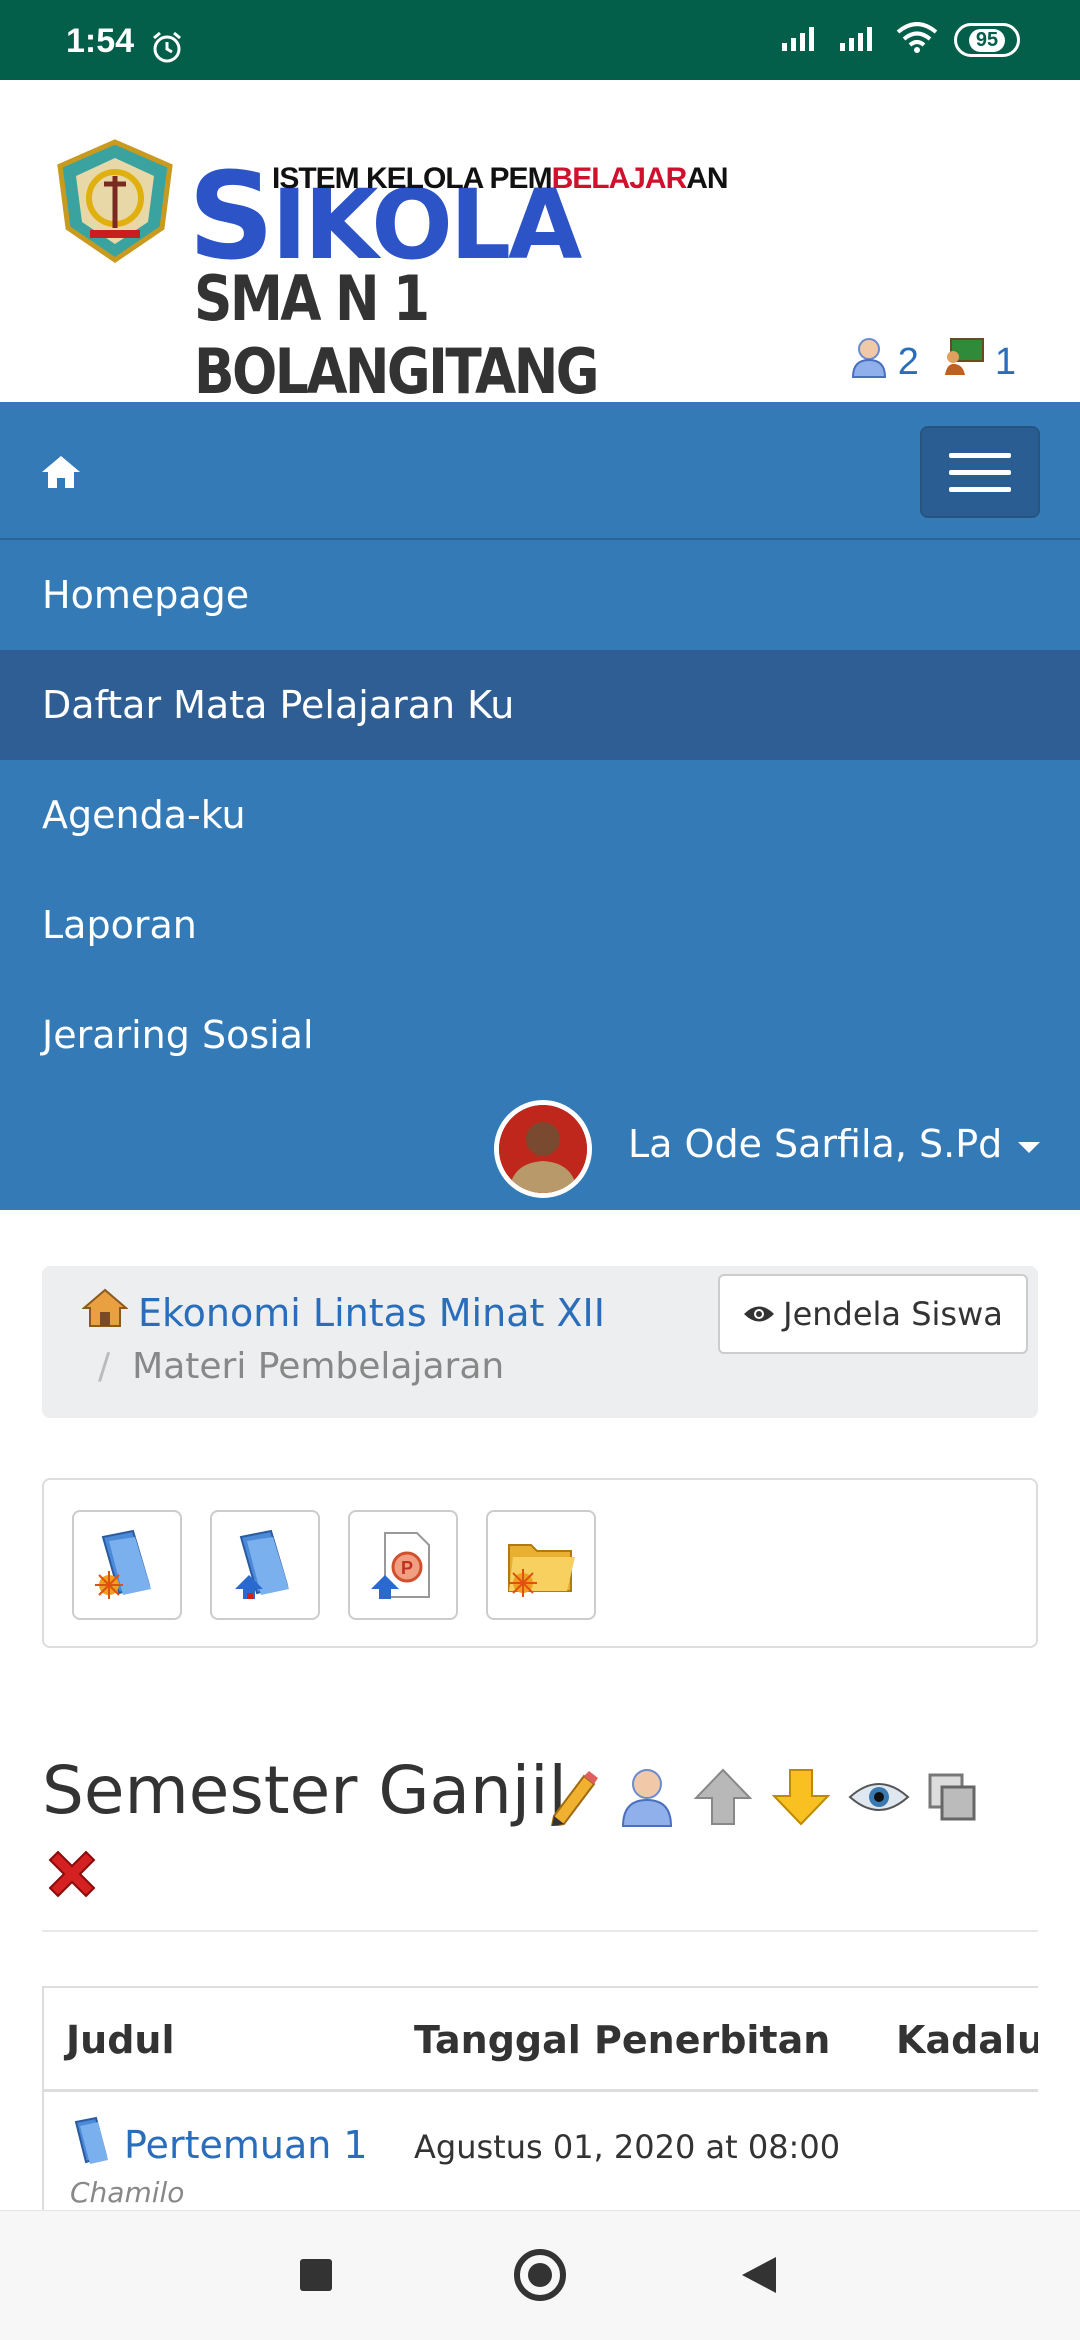  I want to click on user-name: La Ode Sarfila, S.Pd, so click(815, 1144).